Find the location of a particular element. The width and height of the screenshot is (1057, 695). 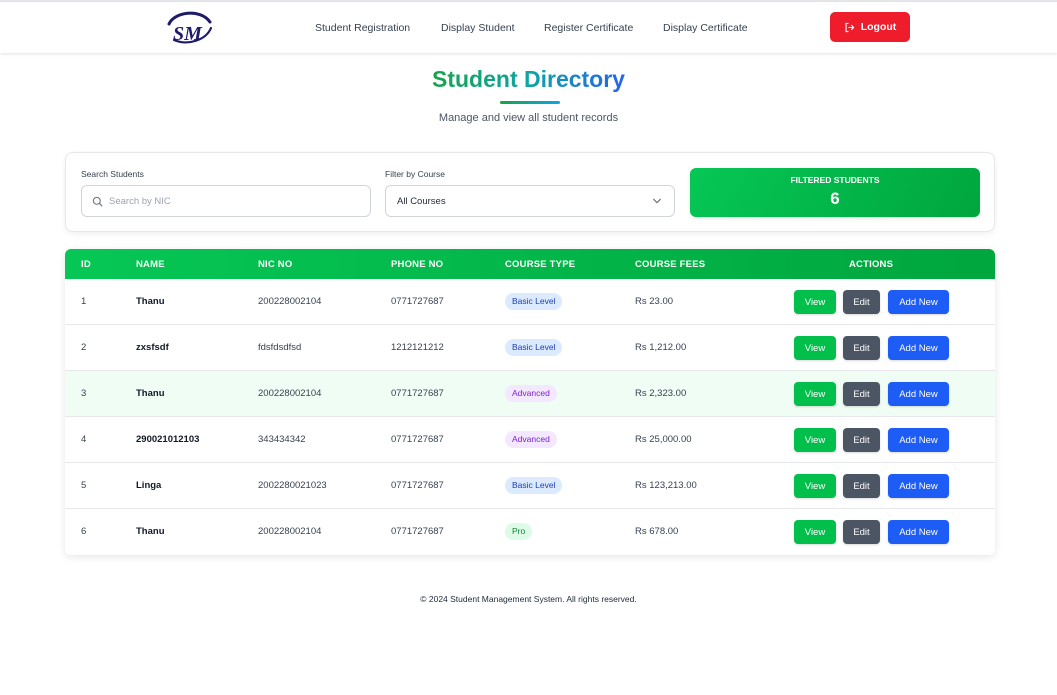

cell-nic: fdsfdsdfsd is located at coordinates (280, 347).